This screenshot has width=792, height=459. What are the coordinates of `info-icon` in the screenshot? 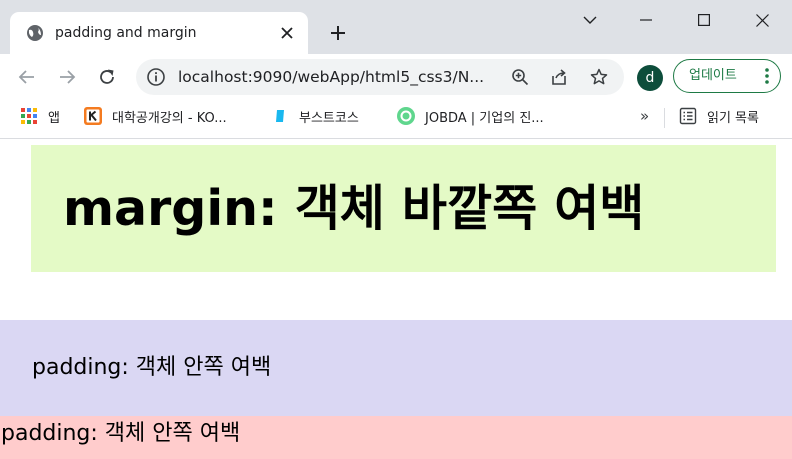 It's located at (156, 77).